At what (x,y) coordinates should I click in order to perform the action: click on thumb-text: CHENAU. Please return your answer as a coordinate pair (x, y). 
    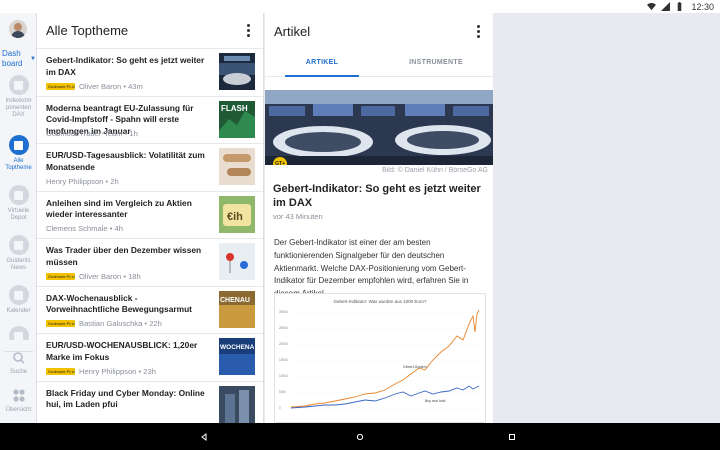
    Looking at the image, I should click on (235, 300).